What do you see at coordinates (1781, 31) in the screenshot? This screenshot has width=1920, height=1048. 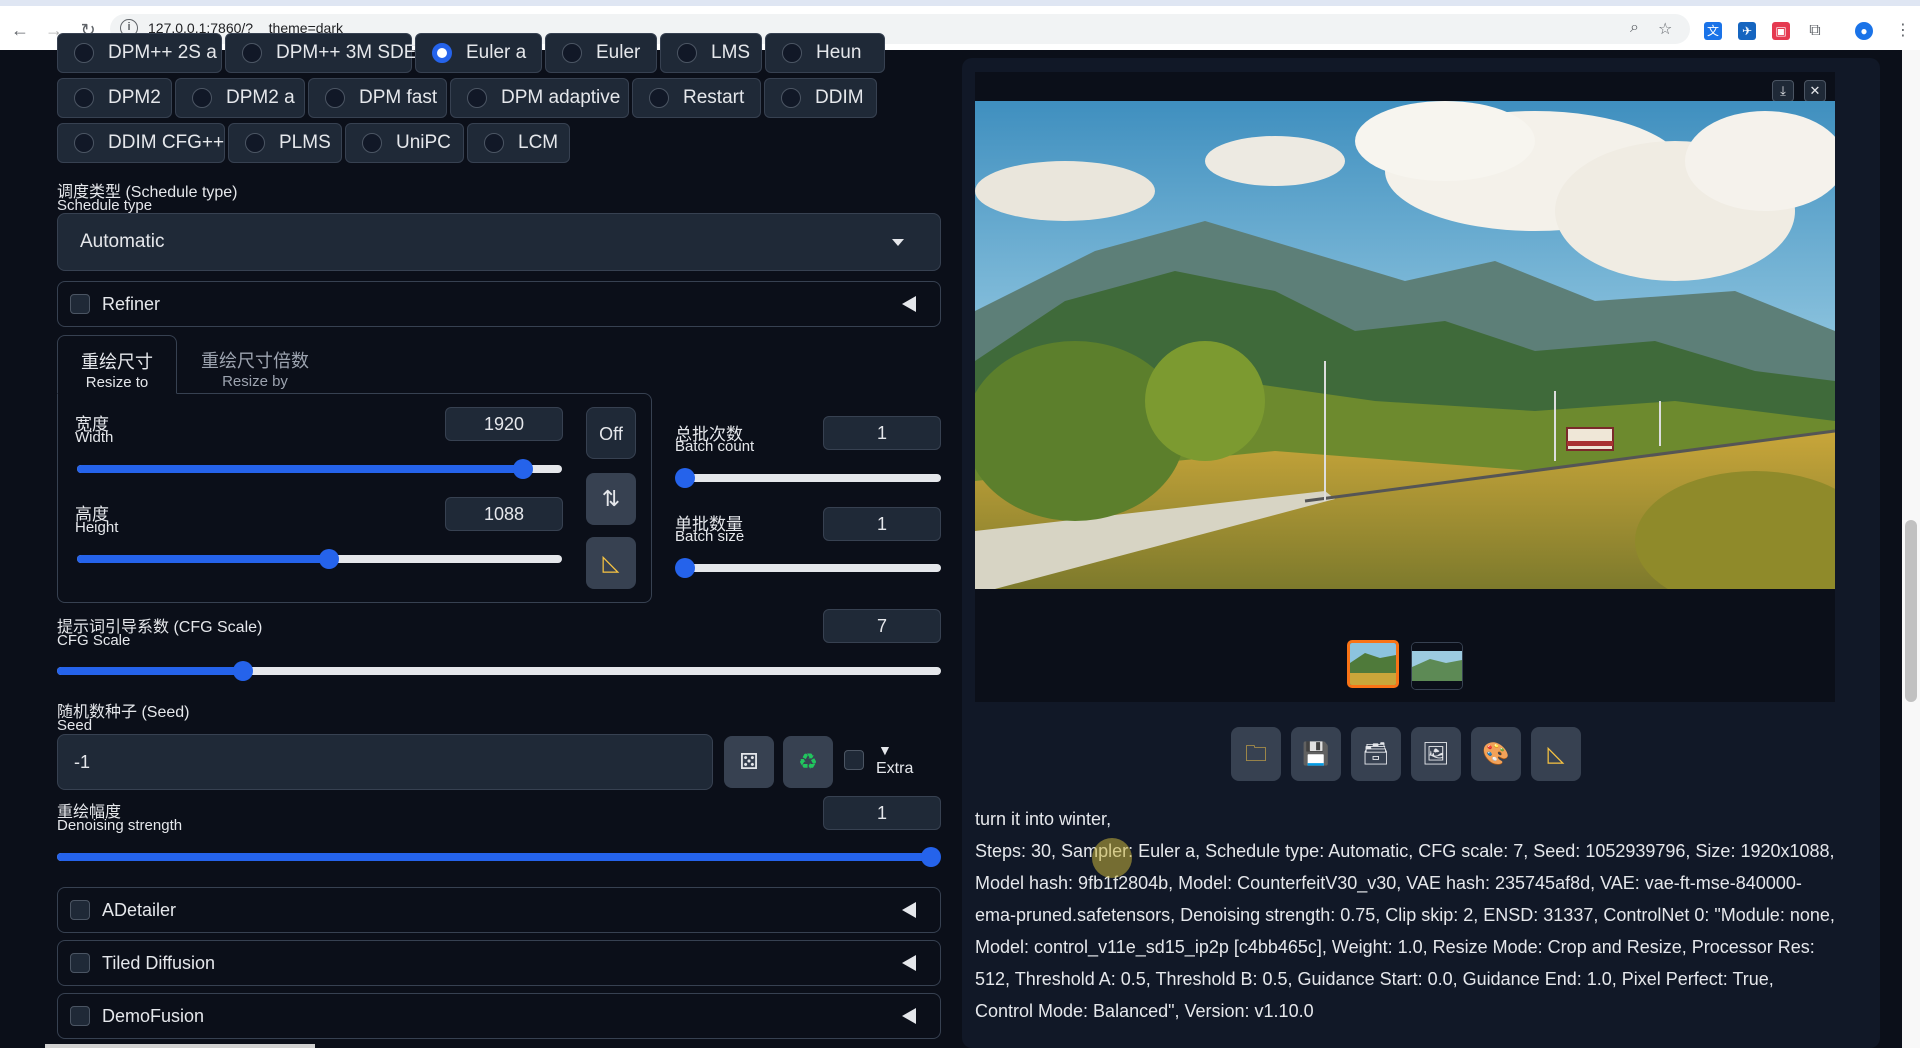 I see `extension-red-icon: ▣` at bounding box center [1781, 31].